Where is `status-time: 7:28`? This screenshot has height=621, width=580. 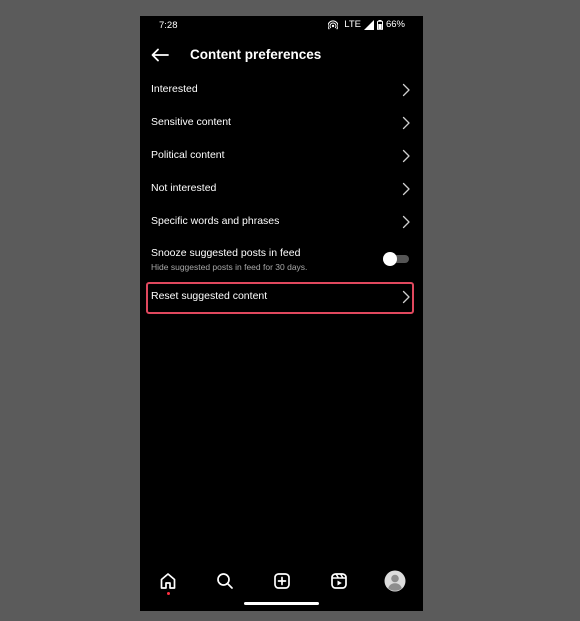 status-time: 7:28 is located at coordinates (168, 25).